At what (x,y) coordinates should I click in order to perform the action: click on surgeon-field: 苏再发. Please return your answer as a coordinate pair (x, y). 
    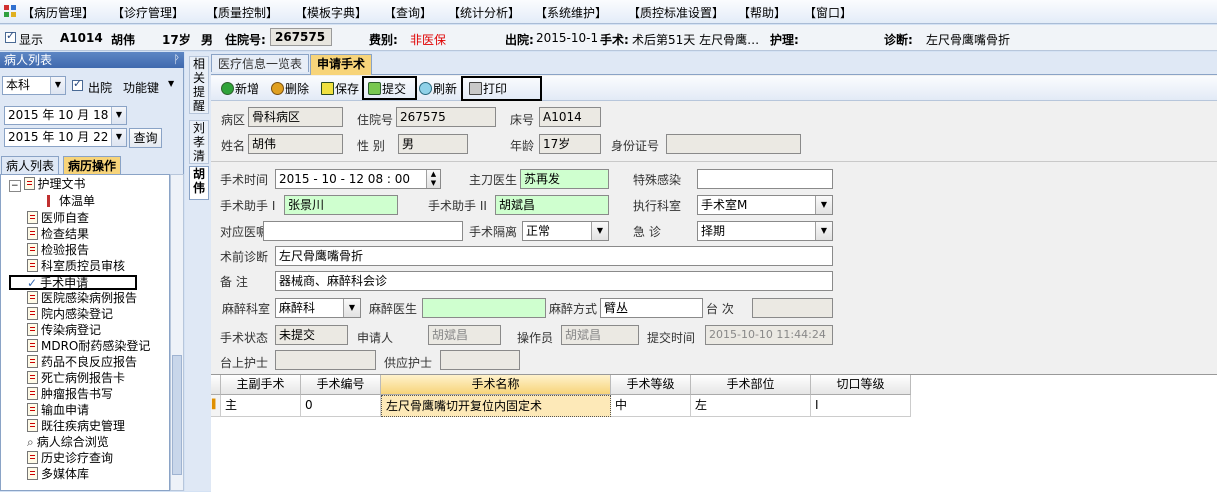
    Looking at the image, I should click on (564, 179).